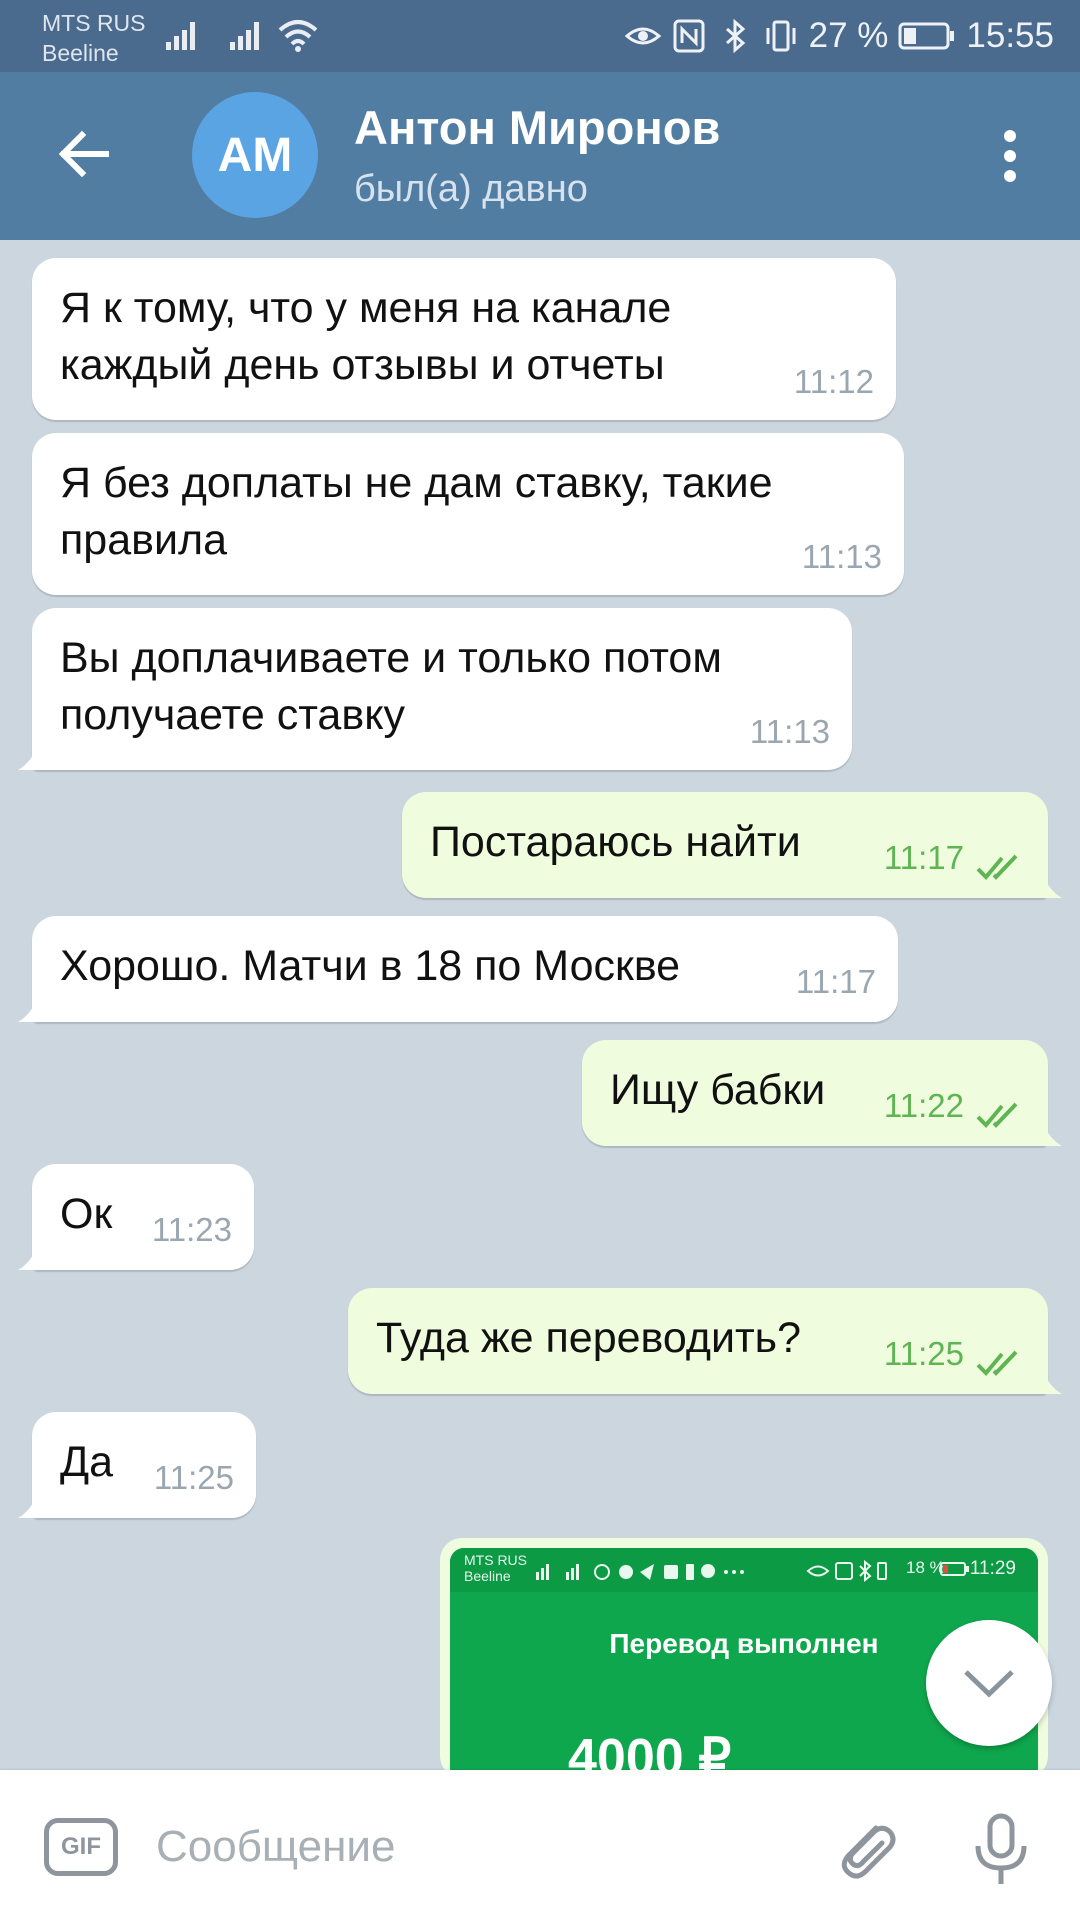 The image size is (1080, 1920). I want to click on battery-percent: 27 %, so click(848, 35).